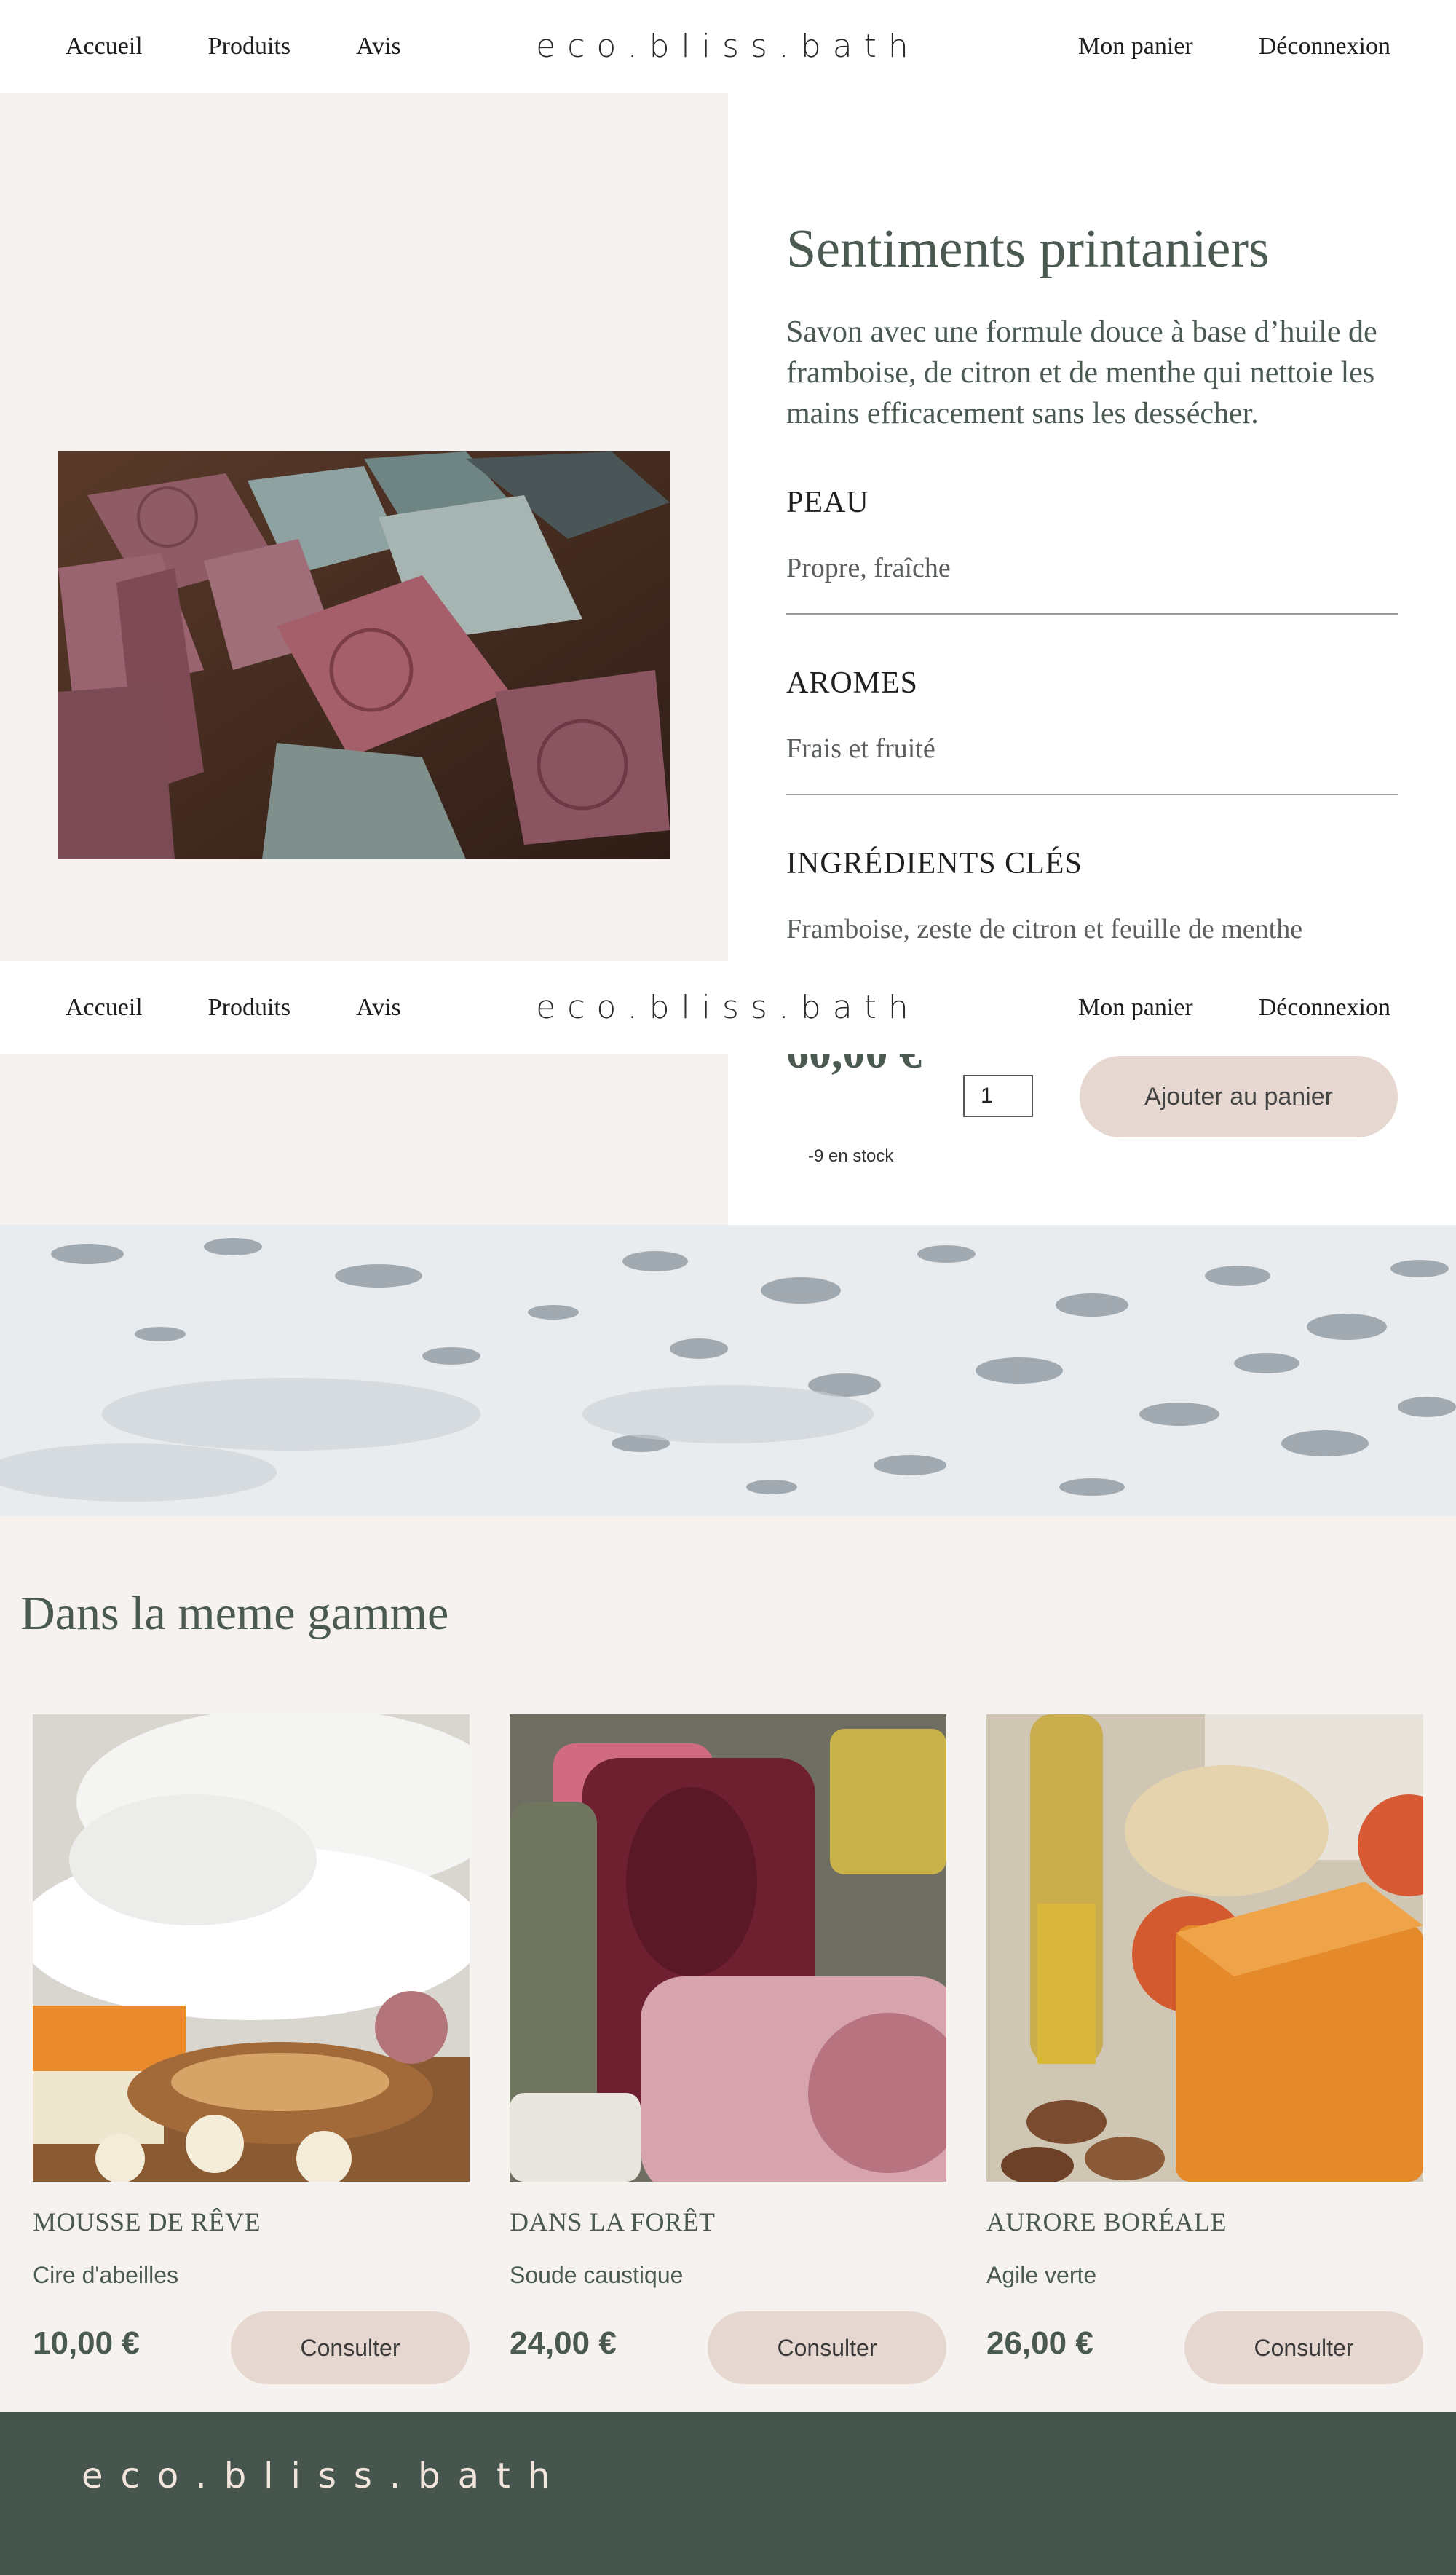 The height and width of the screenshot is (2575, 1456). I want to click on product-card-price: 26,00 €, so click(1039, 2343).